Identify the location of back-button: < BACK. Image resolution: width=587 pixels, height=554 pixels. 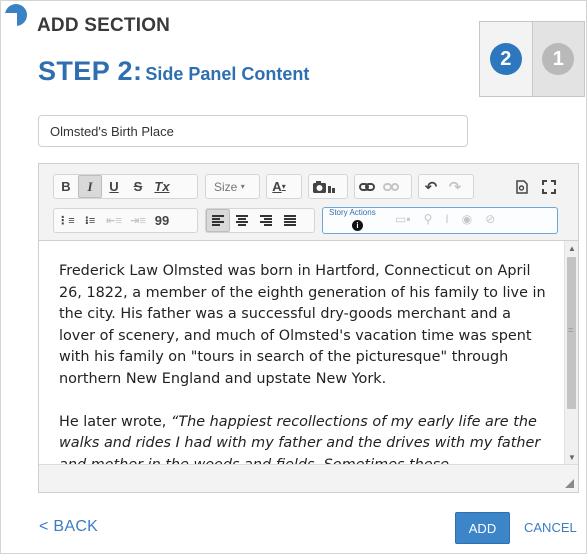
(68, 527).